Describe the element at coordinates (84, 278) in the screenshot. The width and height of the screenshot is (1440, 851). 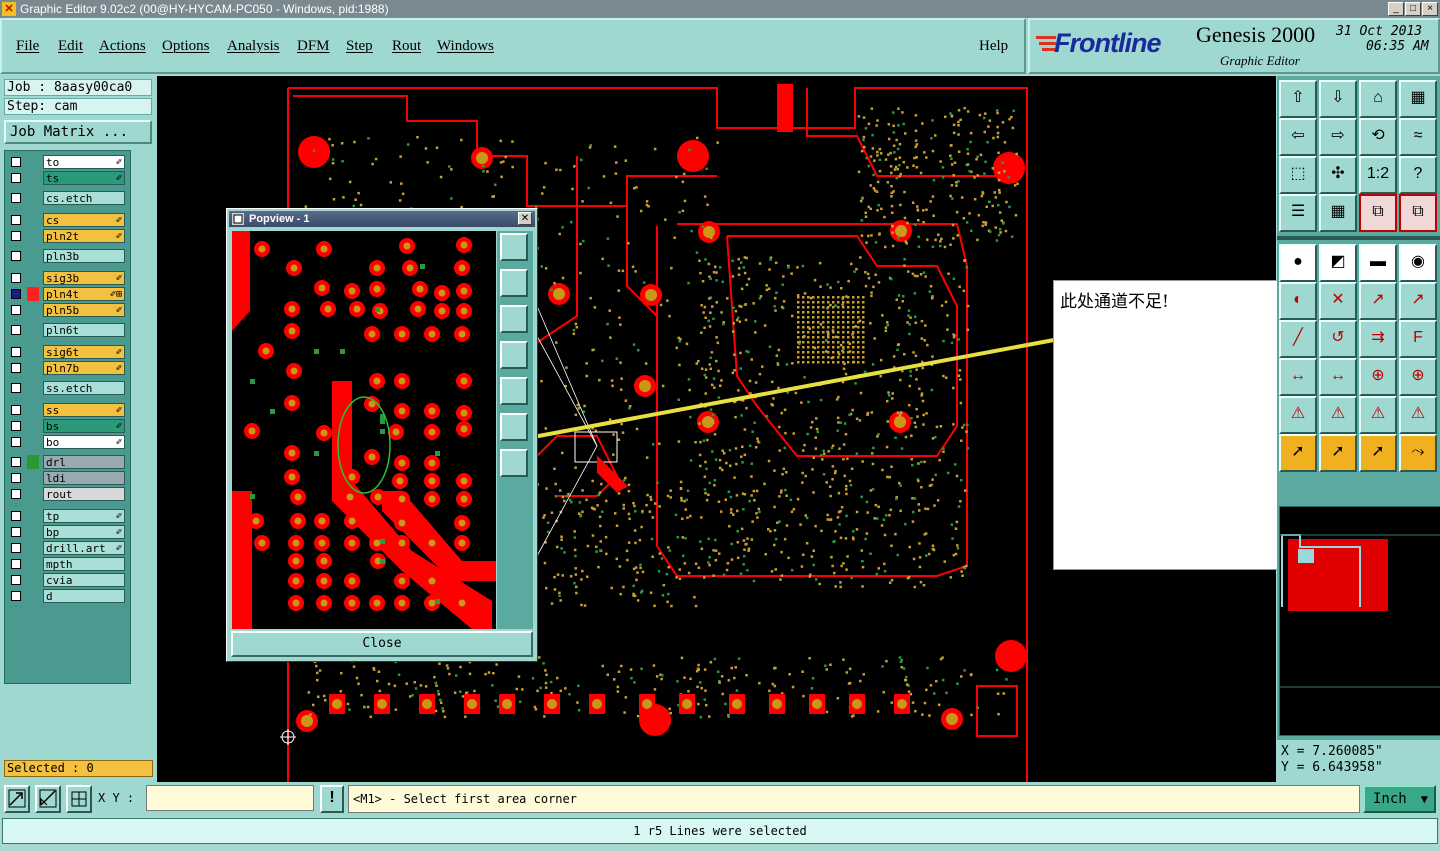
I see `layer-name: sig3b ✐` at that location.